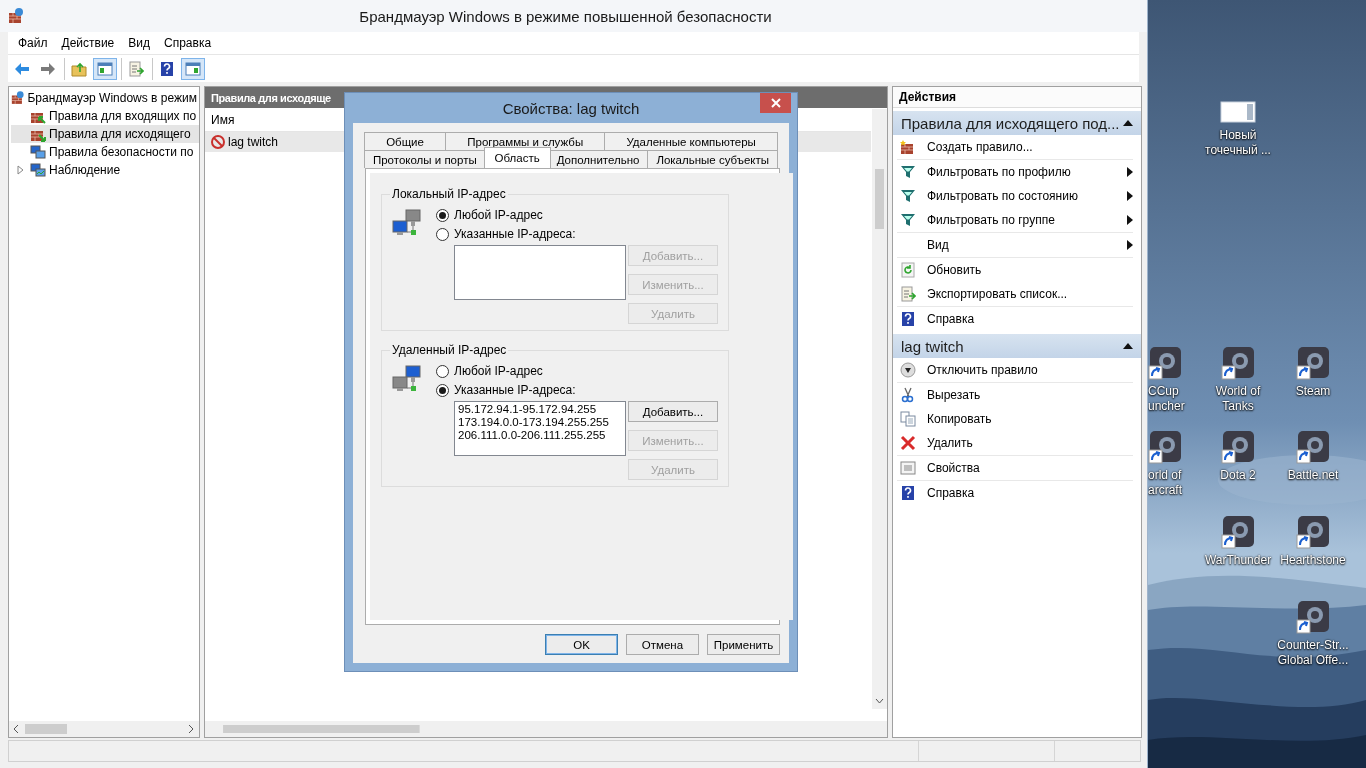  What do you see at coordinates (33, 43) in the screenshot?
I see `menu-item: Файл` at bounding box center [33, 43].